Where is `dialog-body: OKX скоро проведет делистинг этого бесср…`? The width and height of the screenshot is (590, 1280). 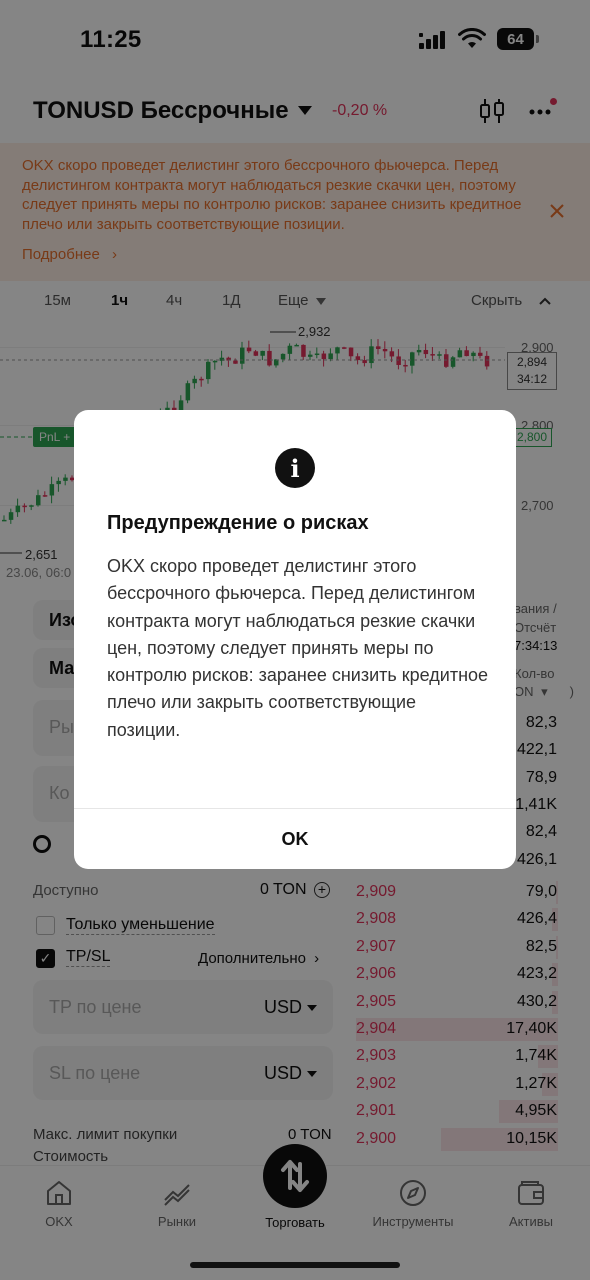
dialog-body: OKX скоро проведет делистинг этого бесср… is located at coordinates (298, 648).